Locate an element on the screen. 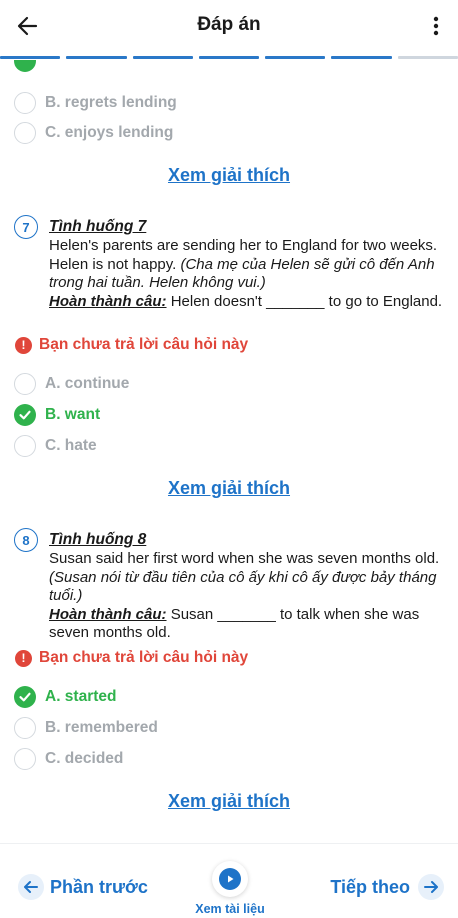 The image size is (458, 918). page-title: Đáp án is located at coordinates (229, 24).